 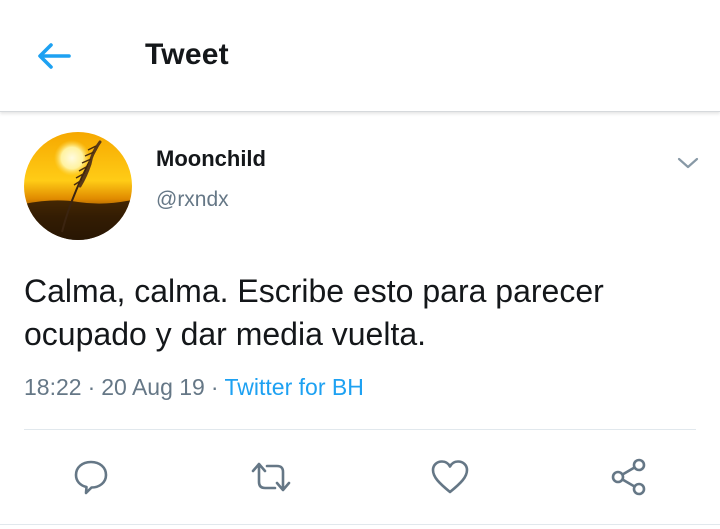 I want to click on back-button, so click(x=54, y=56).